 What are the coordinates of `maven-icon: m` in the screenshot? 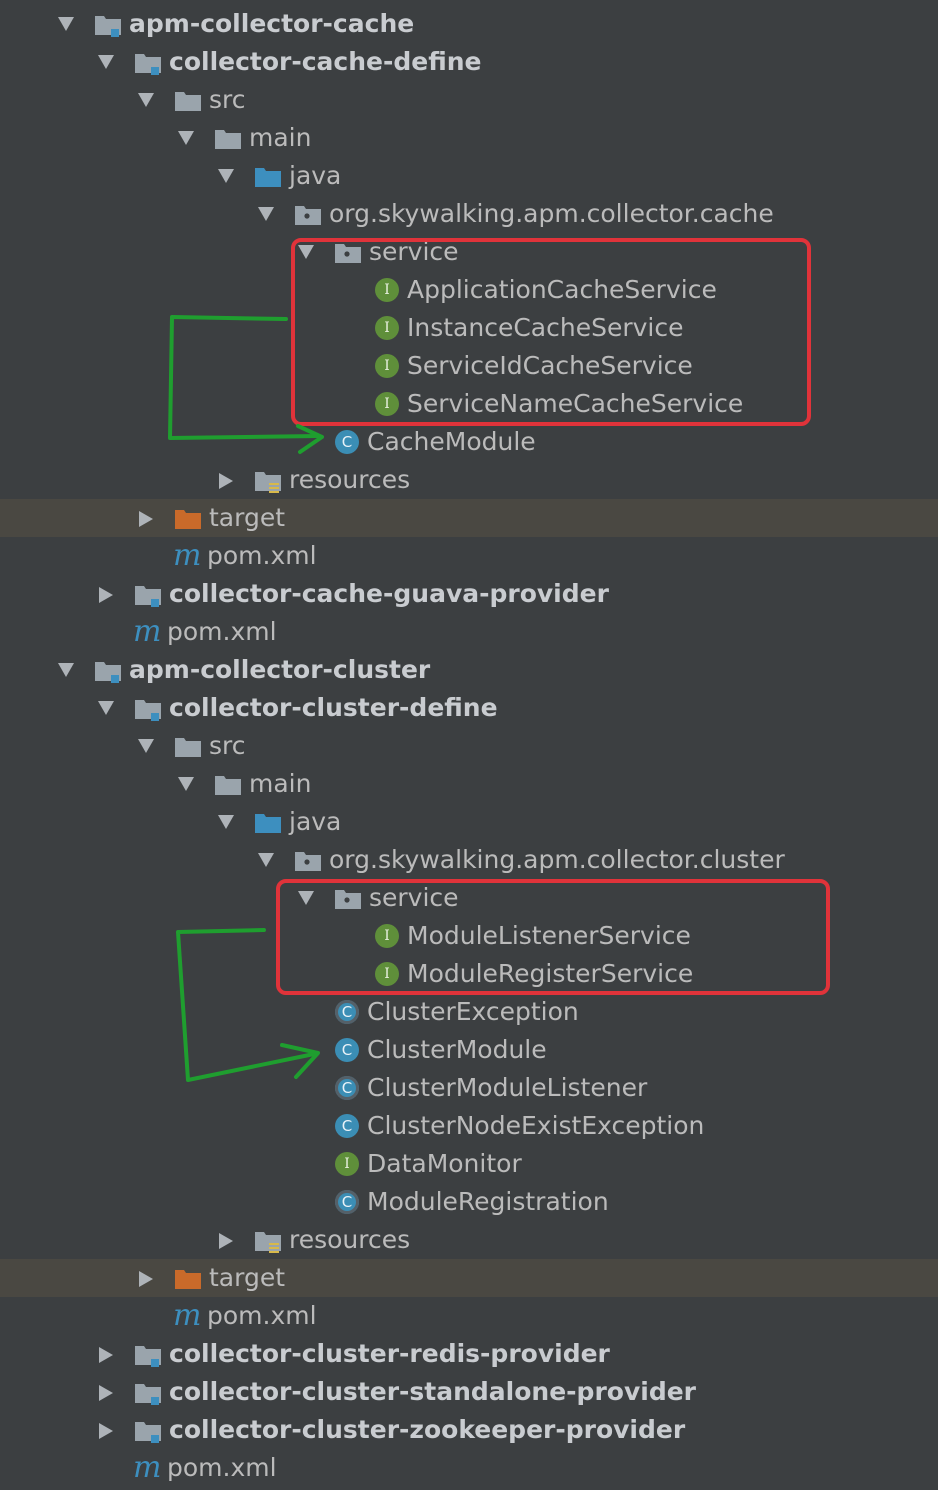 It's located at (189, 1316).